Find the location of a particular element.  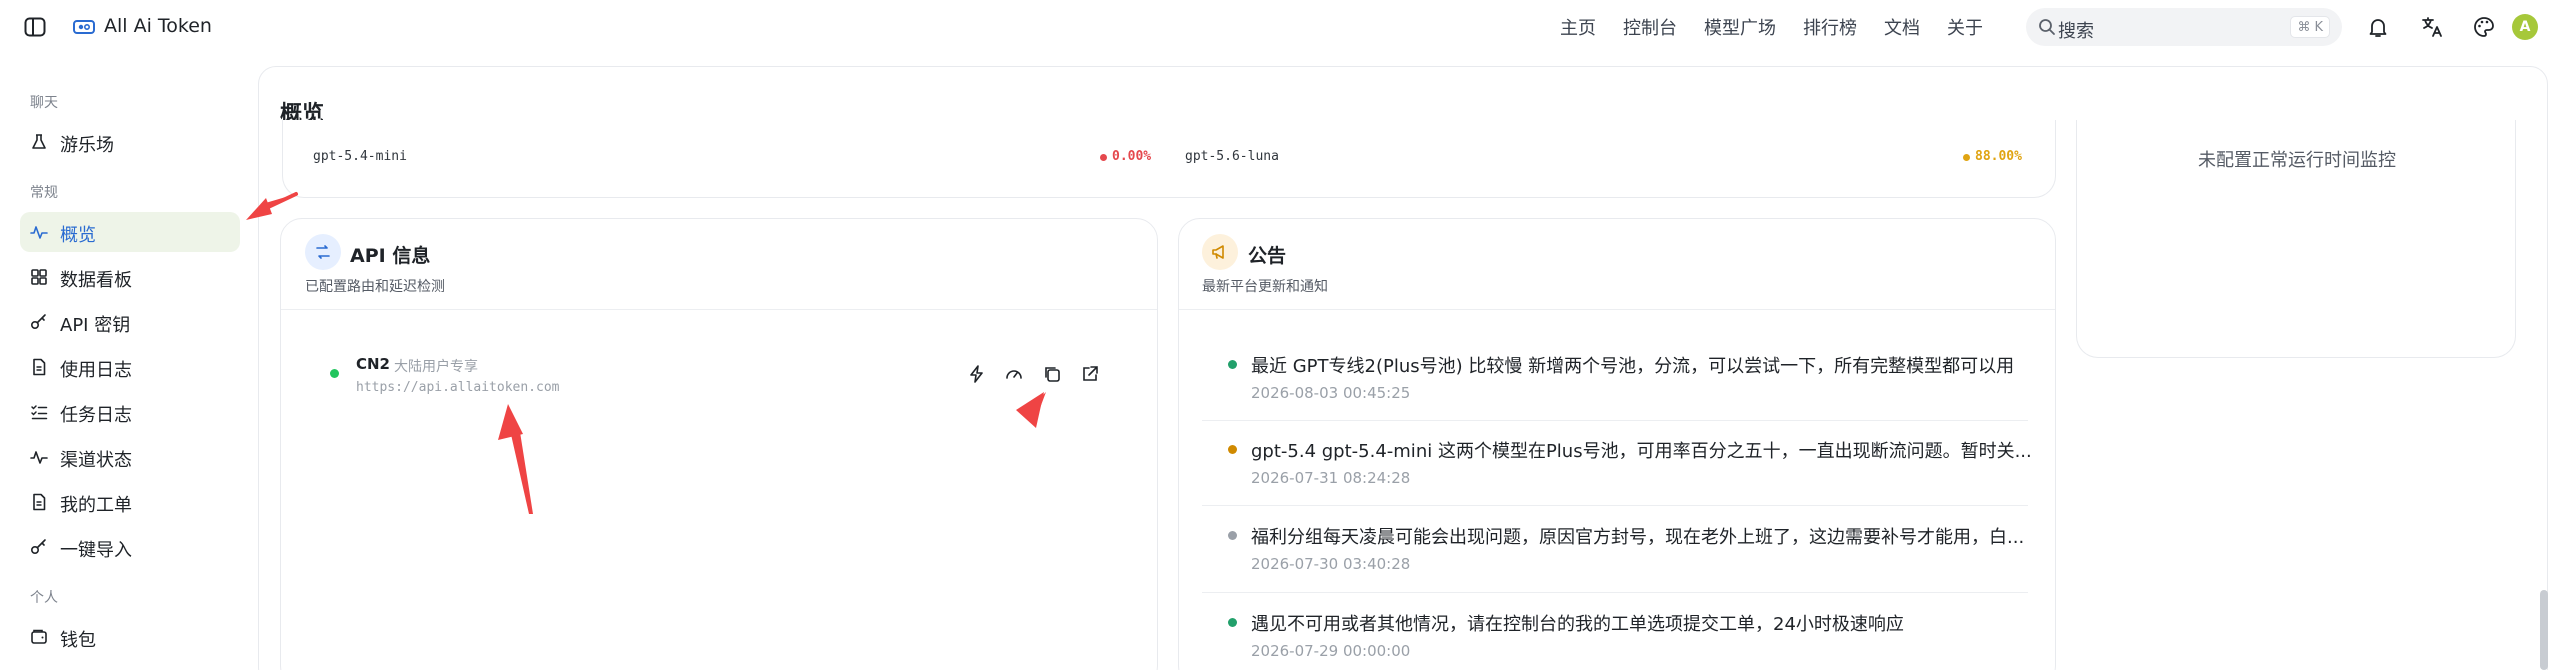

nav-model-square: 模型广场 is located at coordinates (1740, 27).